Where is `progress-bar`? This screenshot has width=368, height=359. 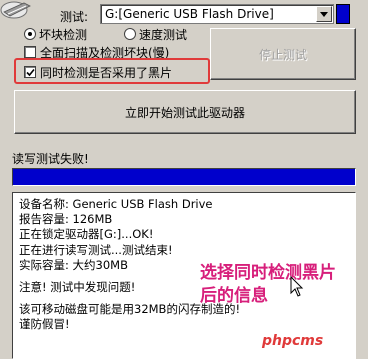
progress-bar is located at coordinates (184, 177).